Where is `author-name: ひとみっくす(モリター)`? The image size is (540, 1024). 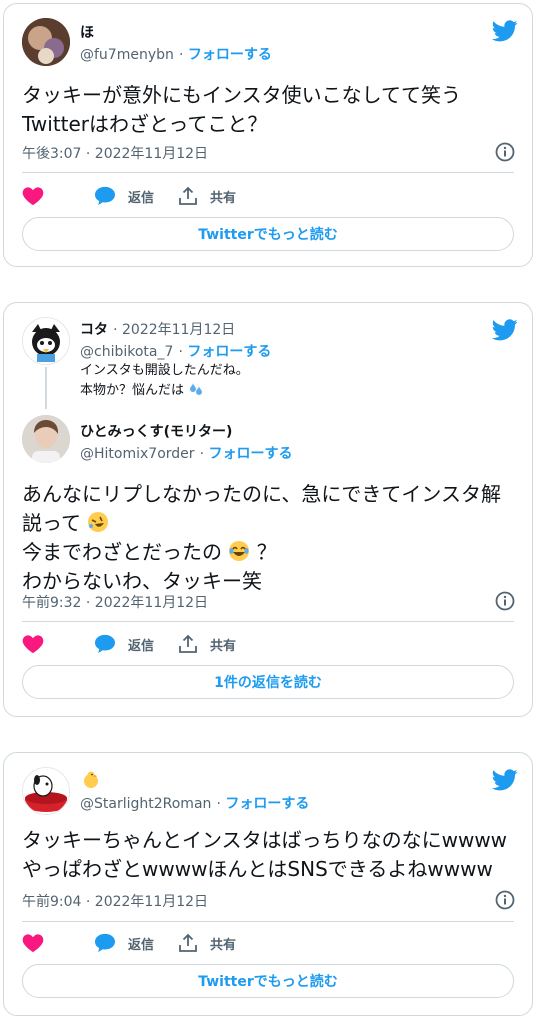 author-name: ひとみっくす(モリター) is located at coordinates (156, 431).